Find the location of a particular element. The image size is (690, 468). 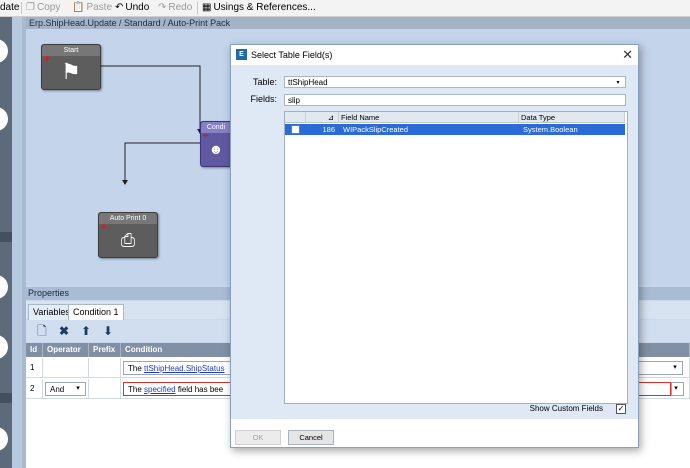

fields-label: Fields: is located at coordinates (263, 99).